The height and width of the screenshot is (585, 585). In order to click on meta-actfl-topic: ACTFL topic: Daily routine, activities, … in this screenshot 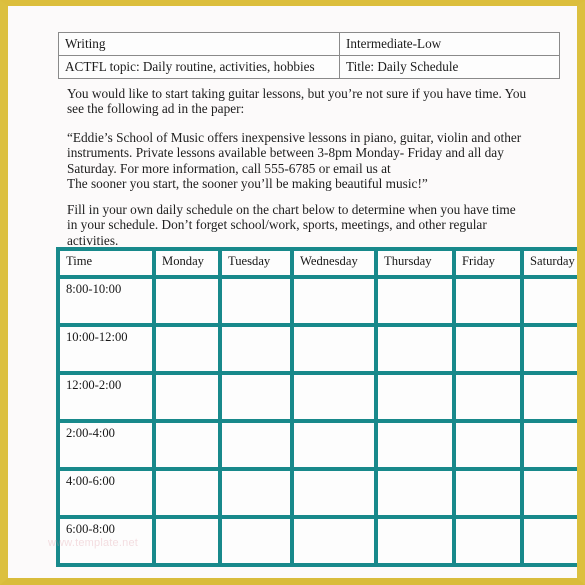, I will do `click(199, 67)`.